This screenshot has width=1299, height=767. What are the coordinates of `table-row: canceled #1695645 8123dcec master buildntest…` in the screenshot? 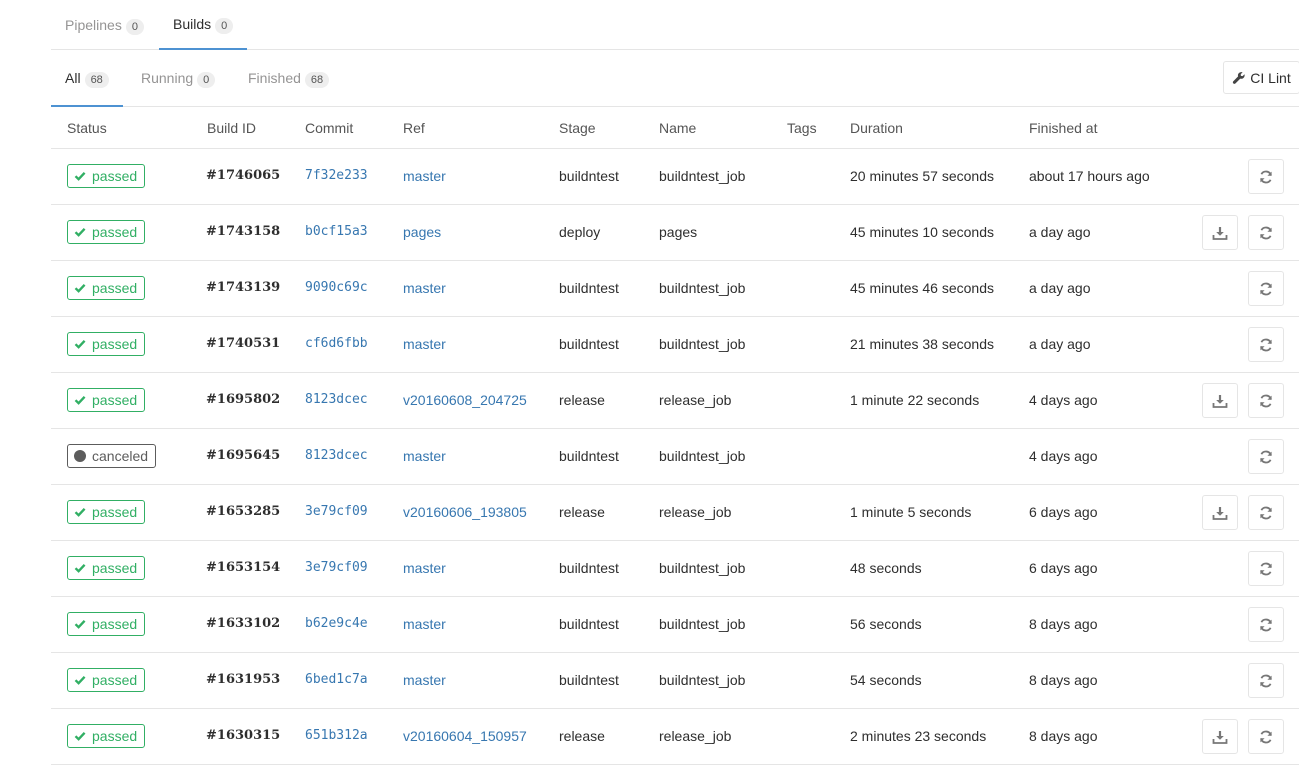 It's located at (675, 457).